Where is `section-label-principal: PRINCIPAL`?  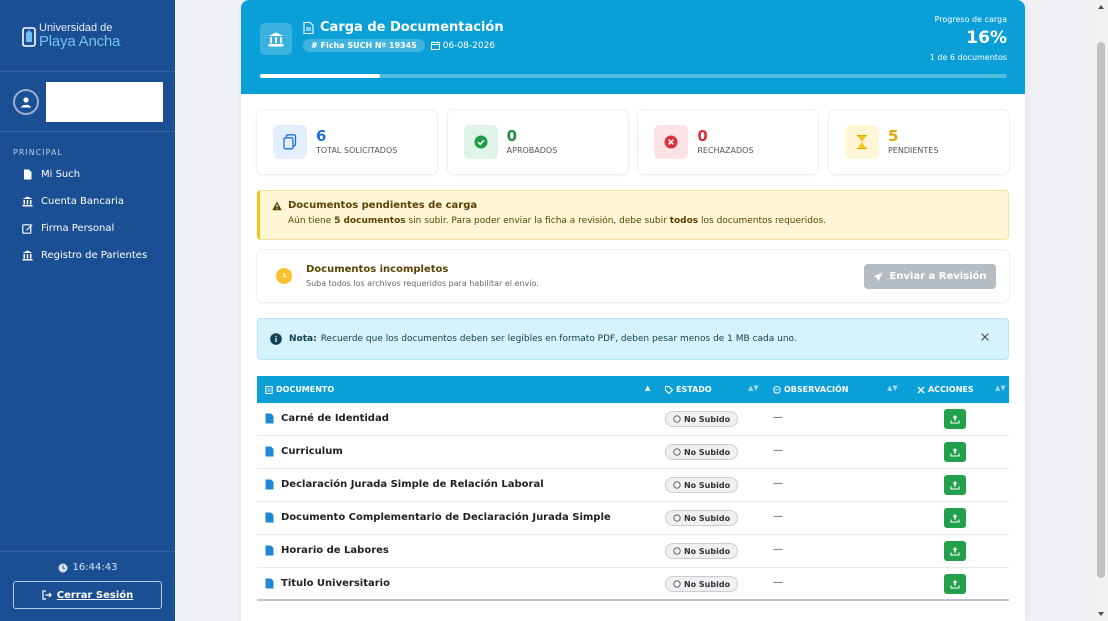
section-label-principal: PRINCIPAL is located at coordinates (38, 152).